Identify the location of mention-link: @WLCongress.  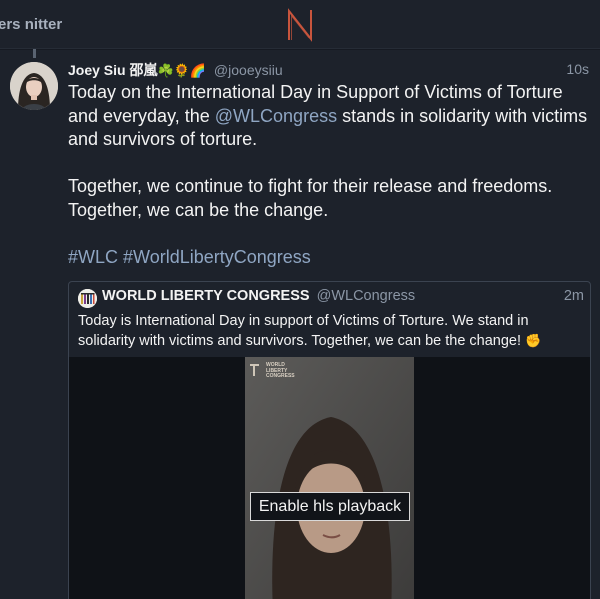
(276, 116).